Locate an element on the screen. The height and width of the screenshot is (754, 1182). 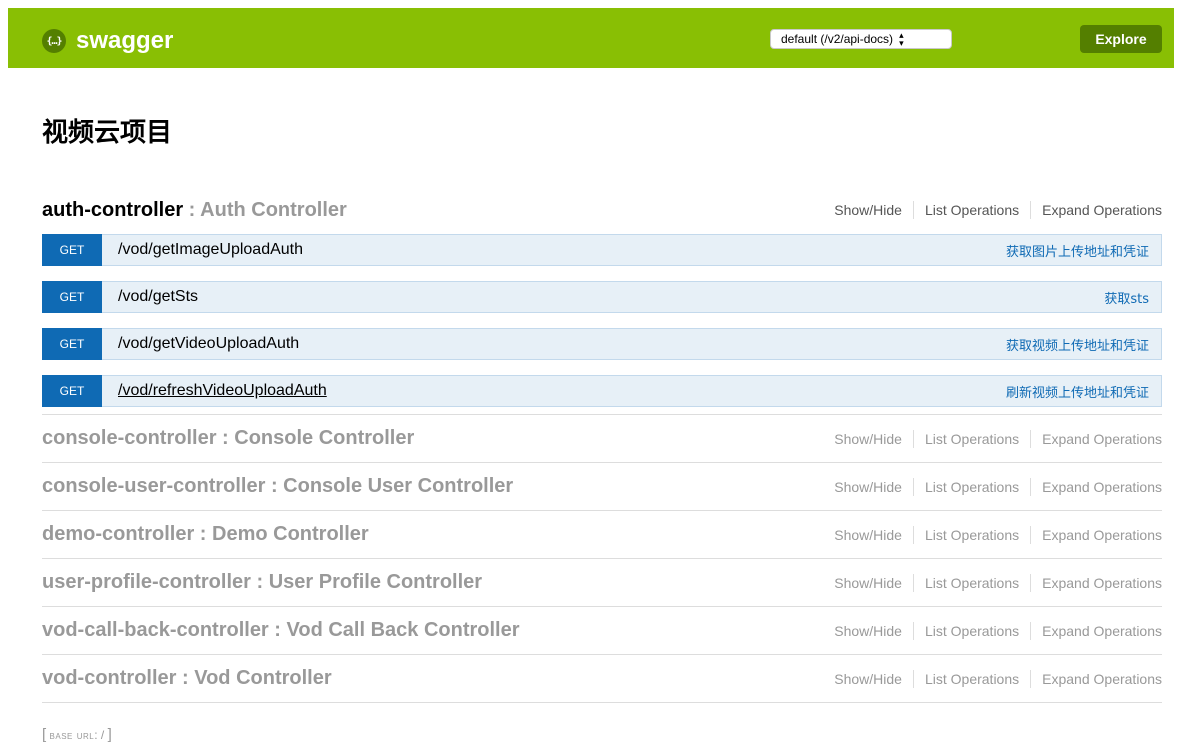
resource-name: demo-controller is located at coordinates (118, 534).